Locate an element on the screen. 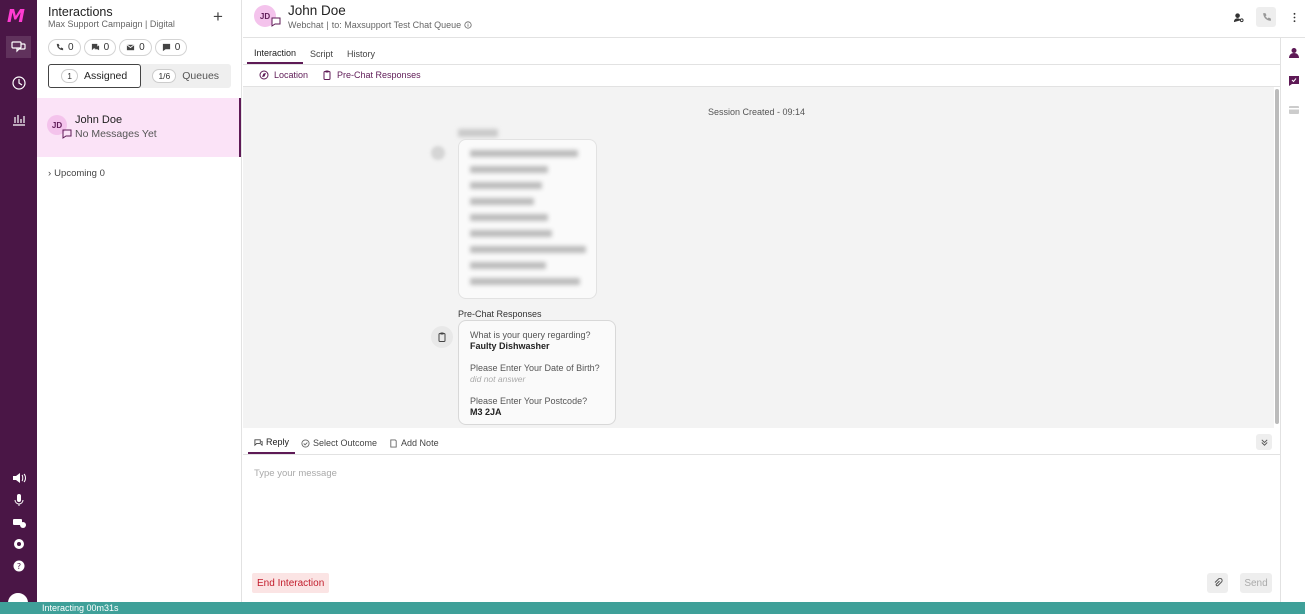 This screenshot has width=1305, height=614. tabs-divider is located at coordinates (761, 64).